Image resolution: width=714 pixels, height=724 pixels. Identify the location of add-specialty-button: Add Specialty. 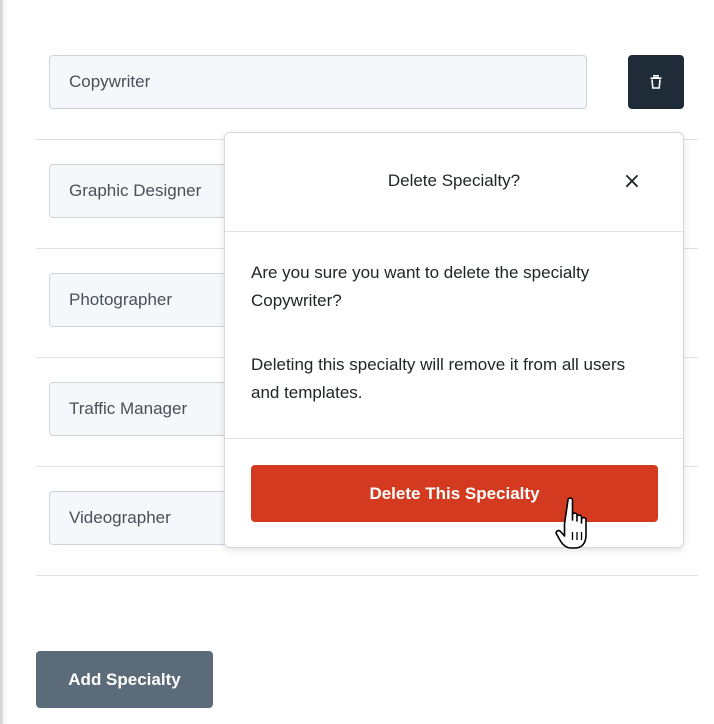
(124, 679).